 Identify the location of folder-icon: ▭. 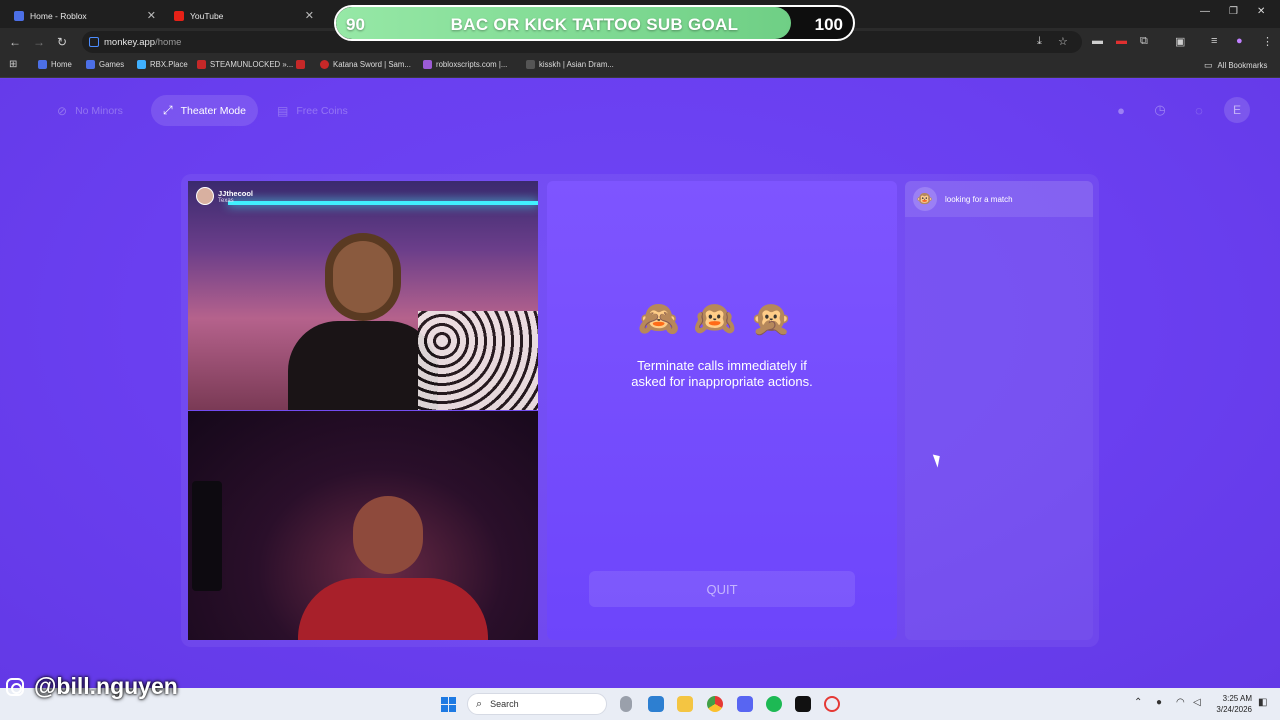
(1208, 65).